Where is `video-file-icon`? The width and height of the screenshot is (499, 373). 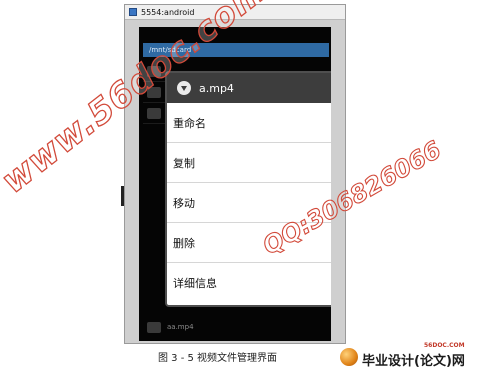
video-file-icon is located at coordinates (184, 88).